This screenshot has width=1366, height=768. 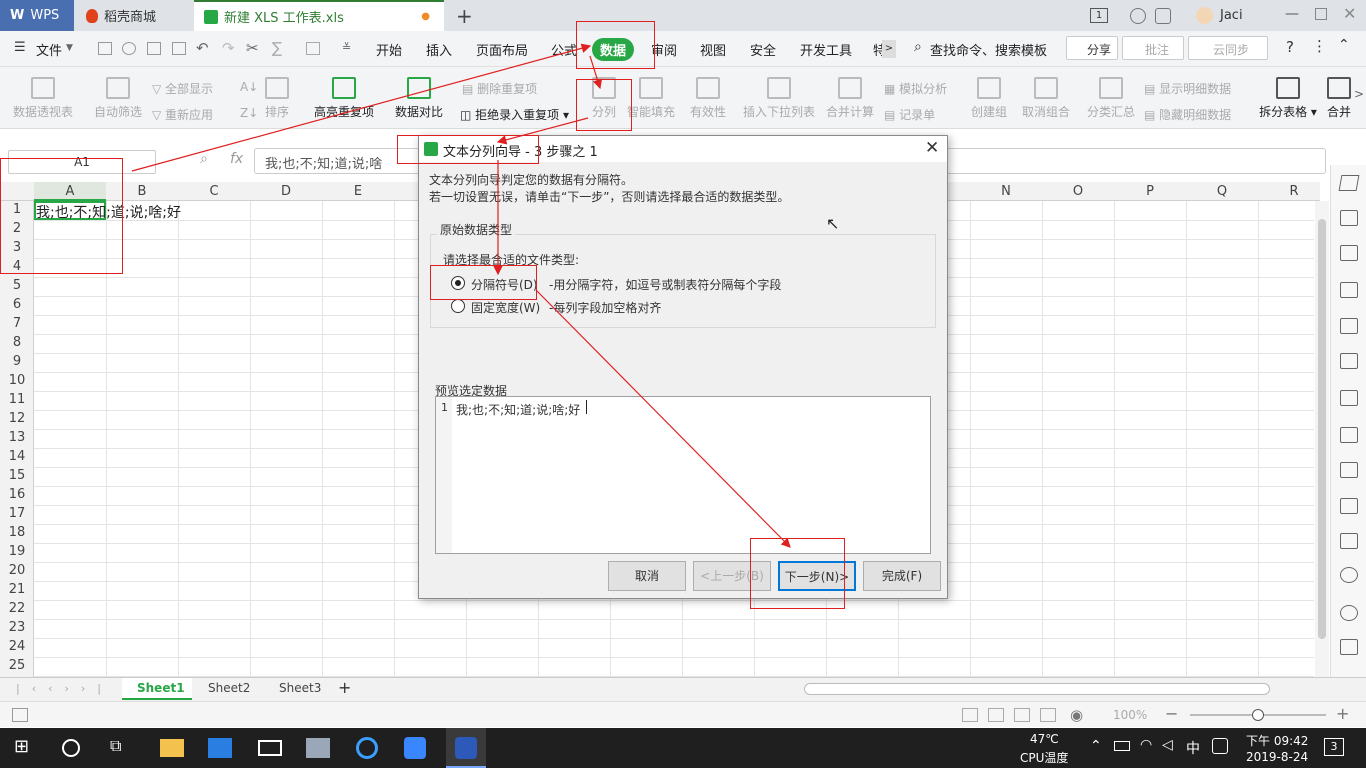 I want to click on autofilter-button: 自动筛选, so click(x=118, y=98).